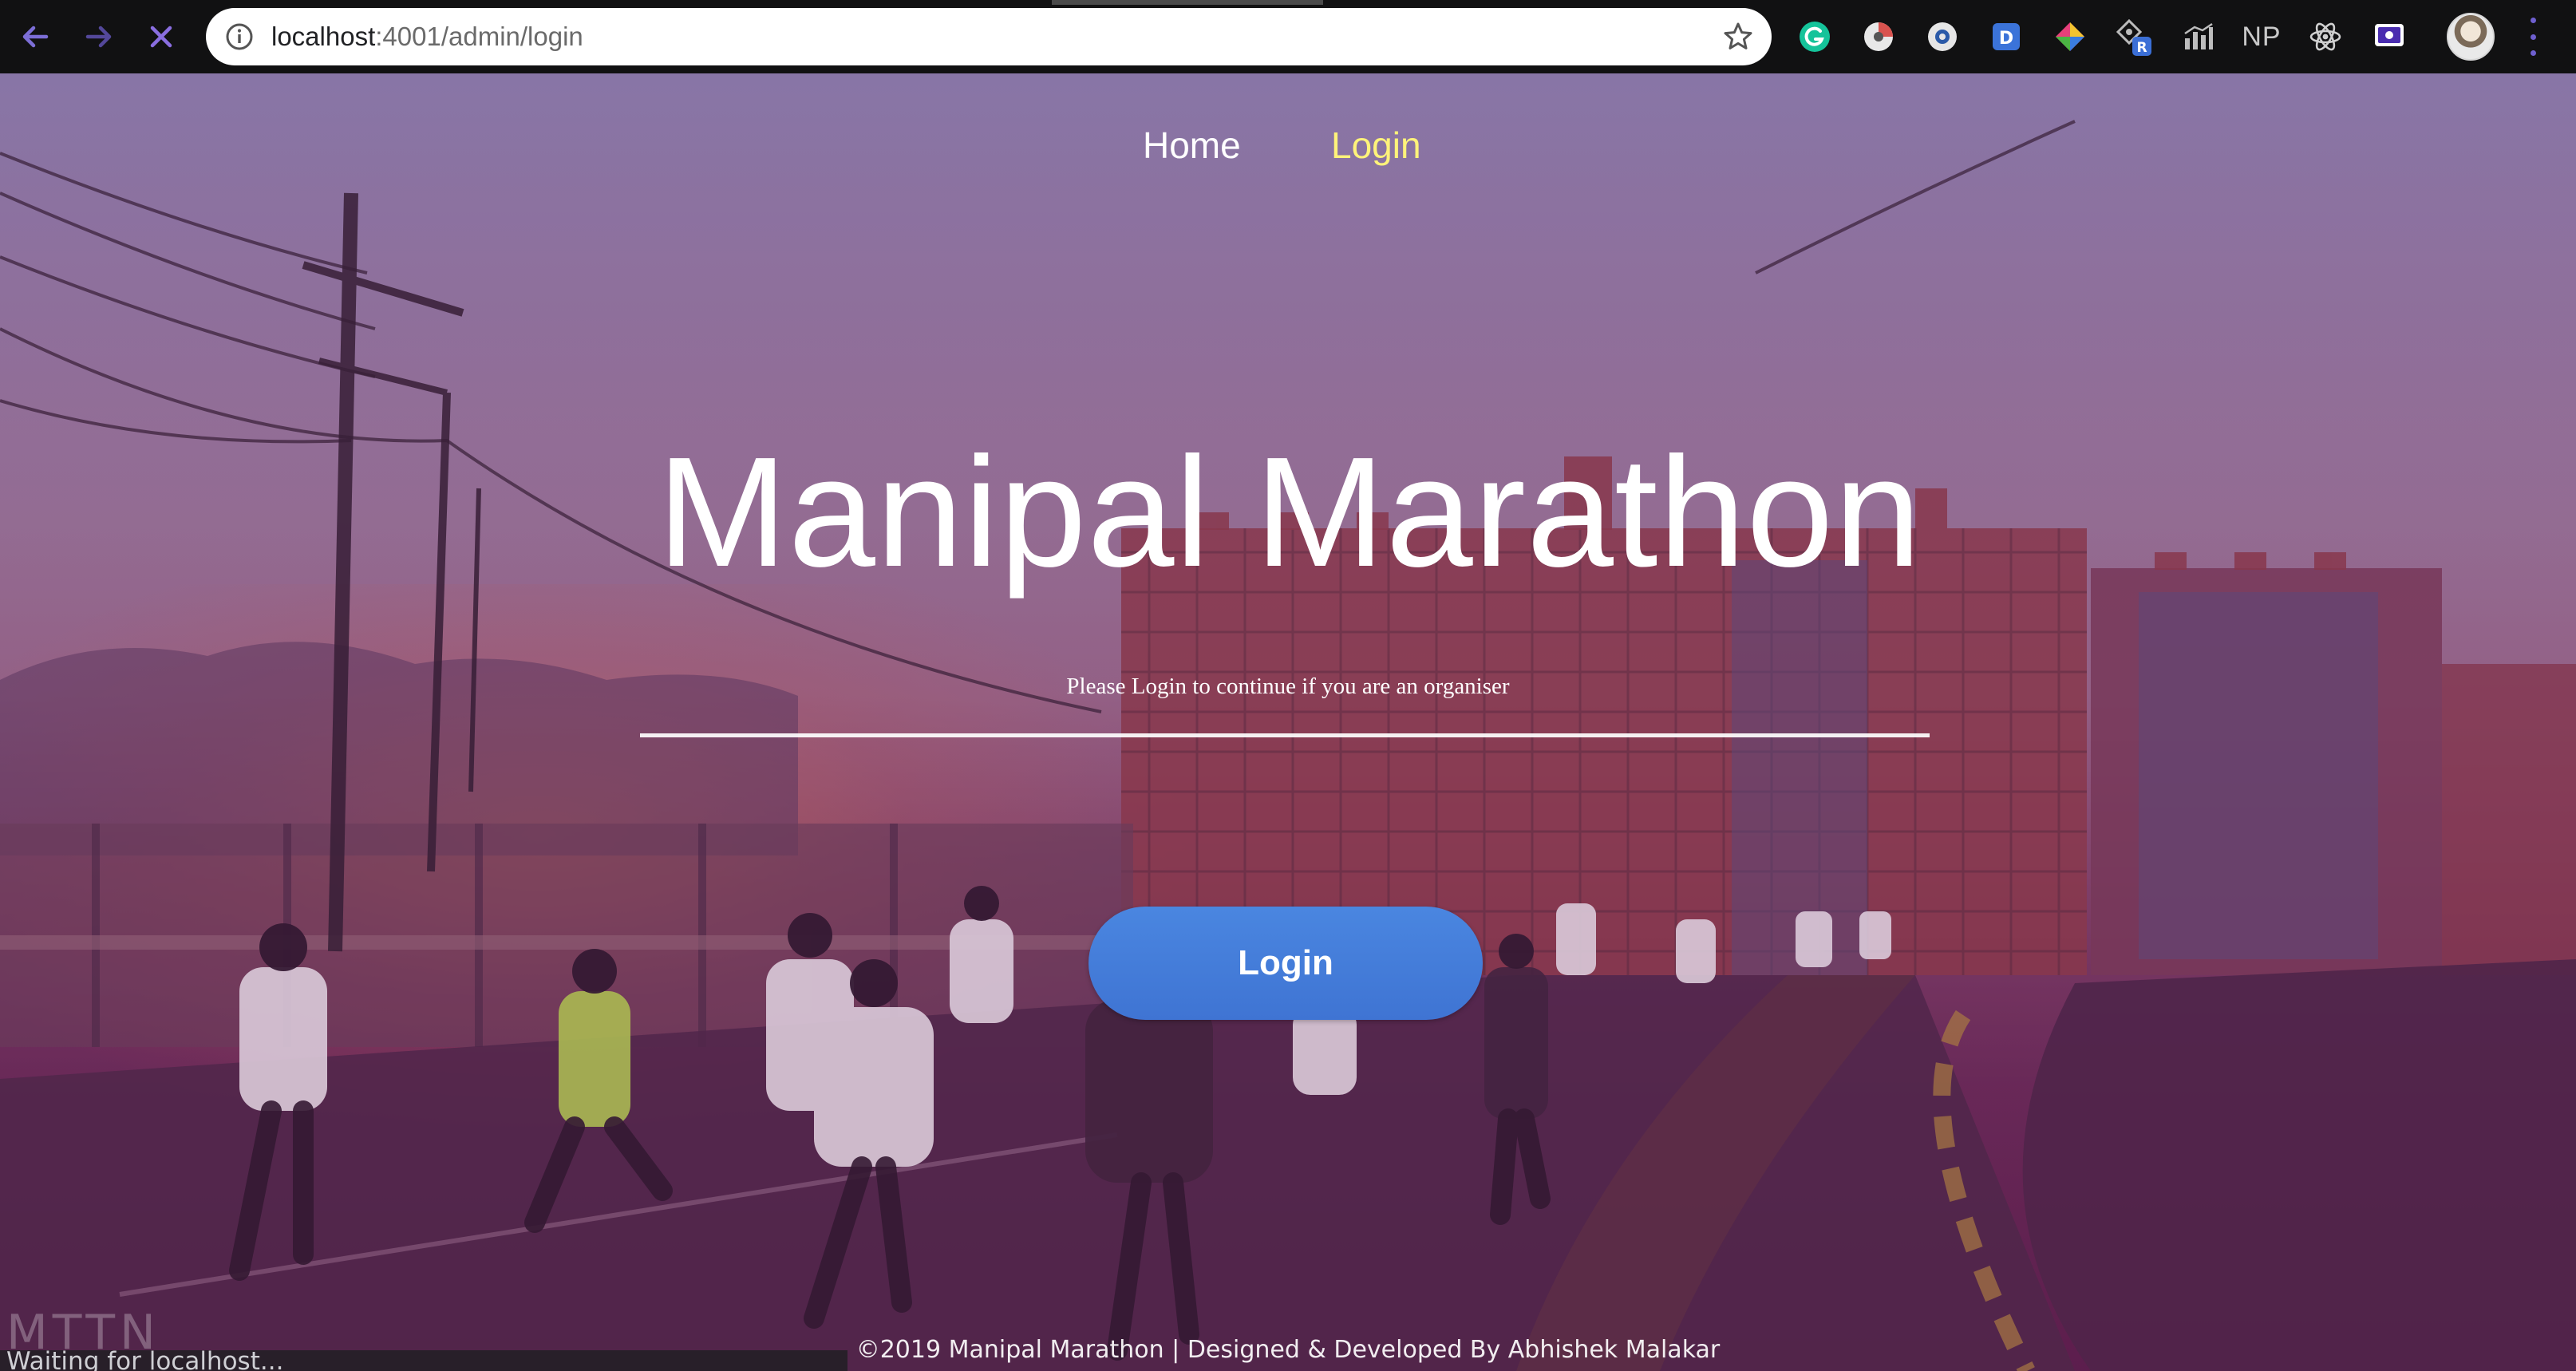 The image size is (2576, 1371). I want to click on svg-text: D, so click(2006, 39).